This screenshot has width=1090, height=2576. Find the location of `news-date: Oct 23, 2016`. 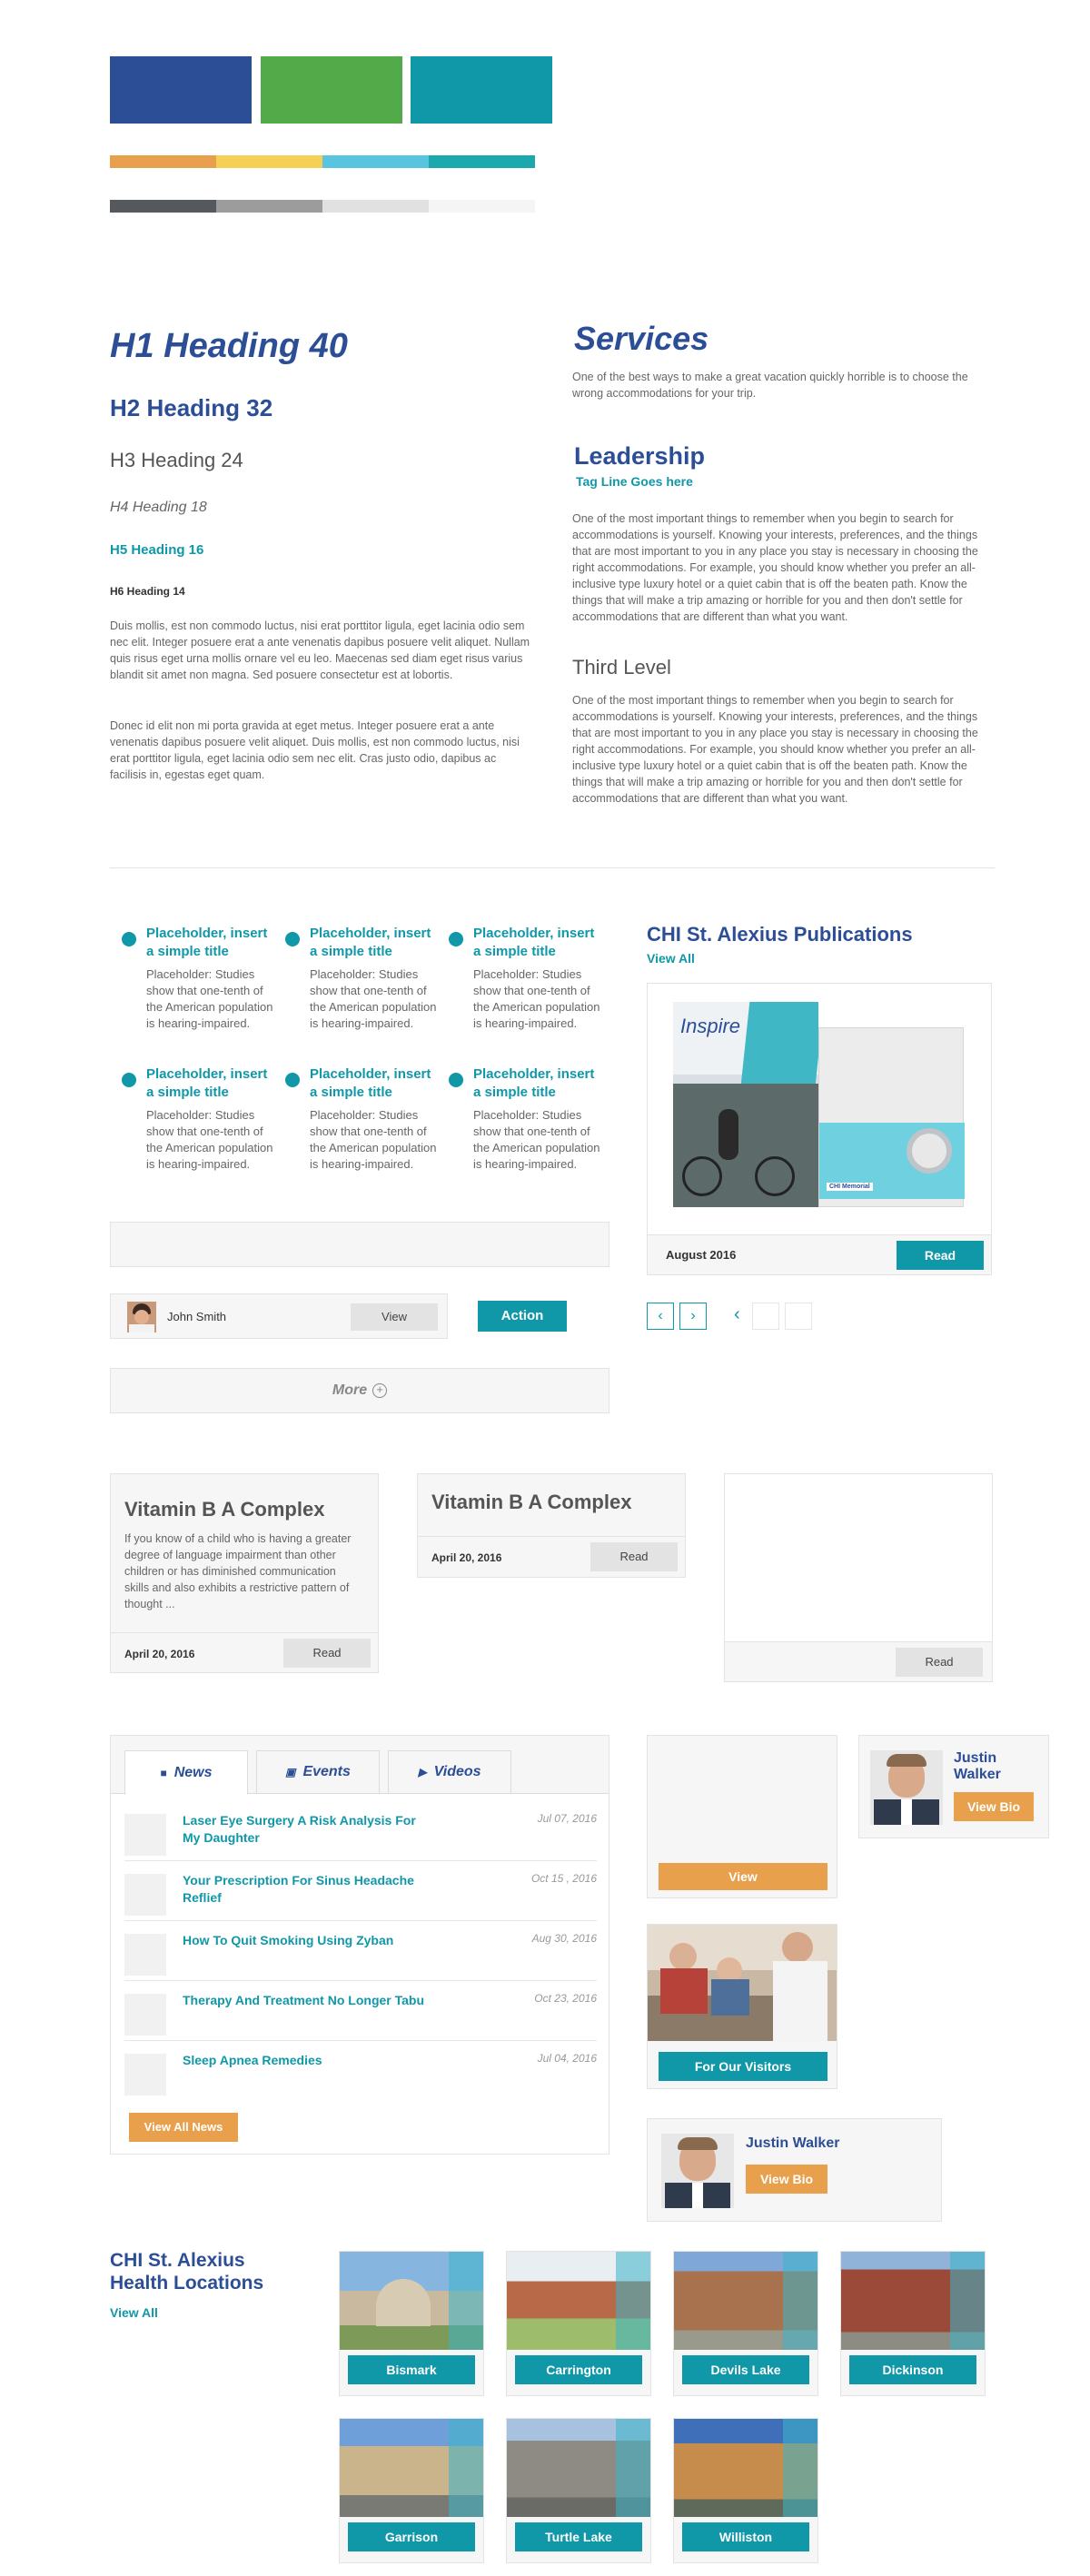

news-date: Oct 23, 2016 is located at coordinates (565, 1998).